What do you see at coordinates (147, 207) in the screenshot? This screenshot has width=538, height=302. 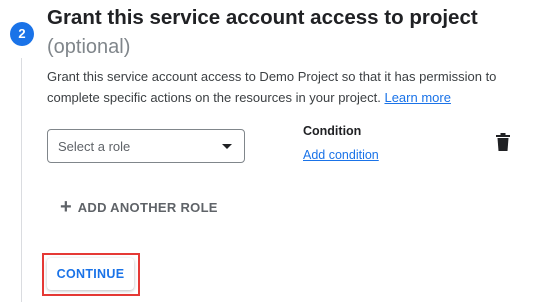 I see `add-another-role-label: ADD ANOTHER ROLE` at bounding box center [147, 207].